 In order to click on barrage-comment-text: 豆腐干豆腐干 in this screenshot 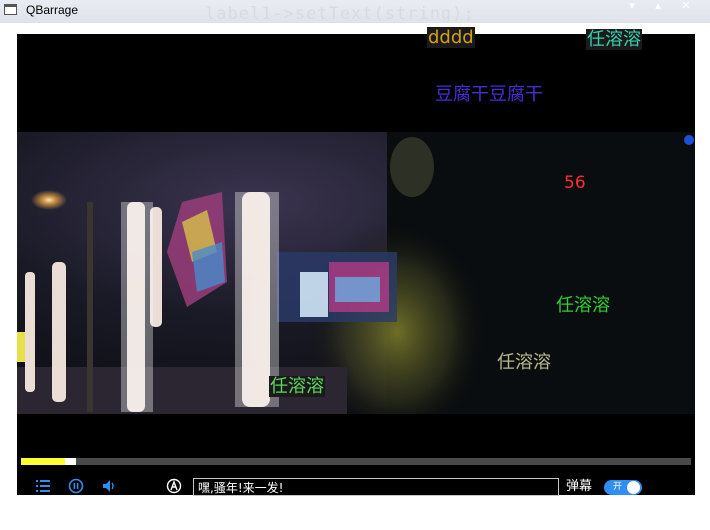, I will do `click(489, 94)`.